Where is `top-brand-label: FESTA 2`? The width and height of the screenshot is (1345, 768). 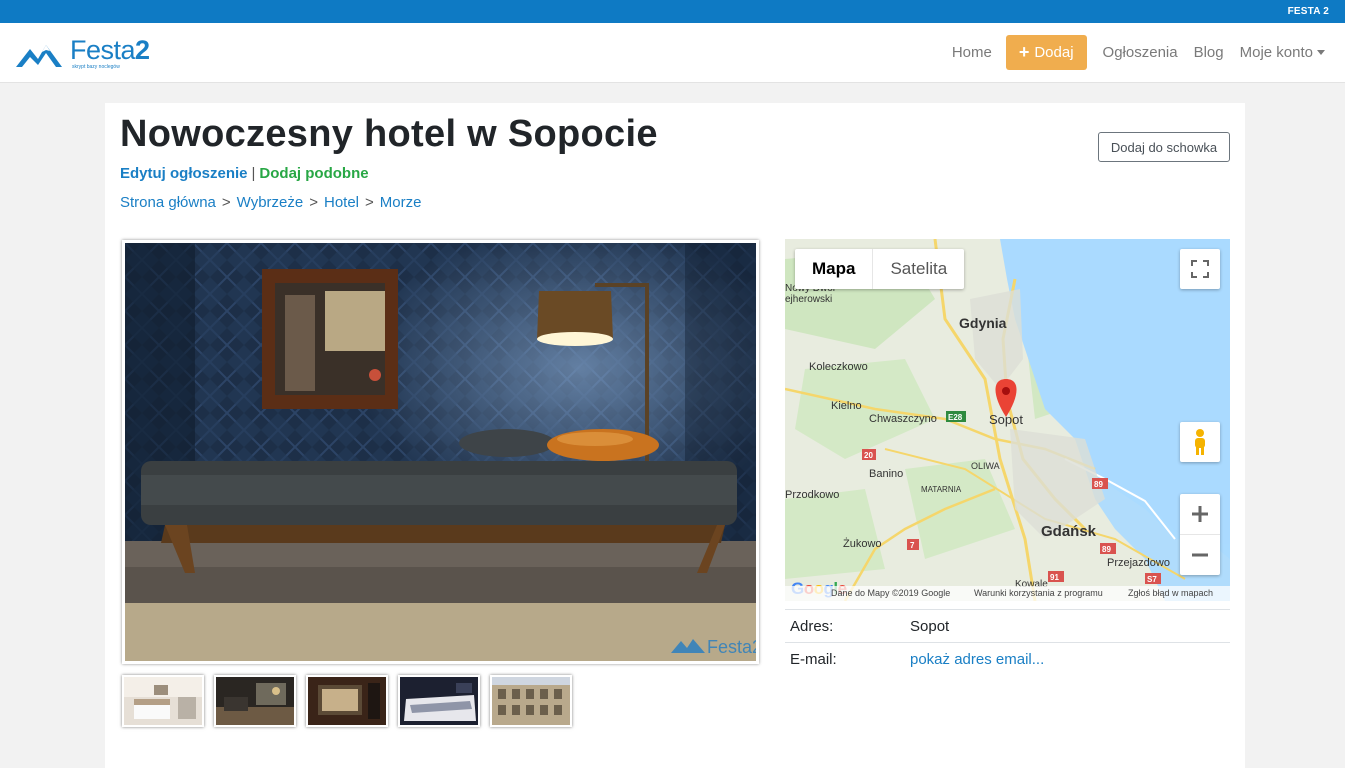 top-brand-label: FESTA 2 is located at coordinates (1308, 11).